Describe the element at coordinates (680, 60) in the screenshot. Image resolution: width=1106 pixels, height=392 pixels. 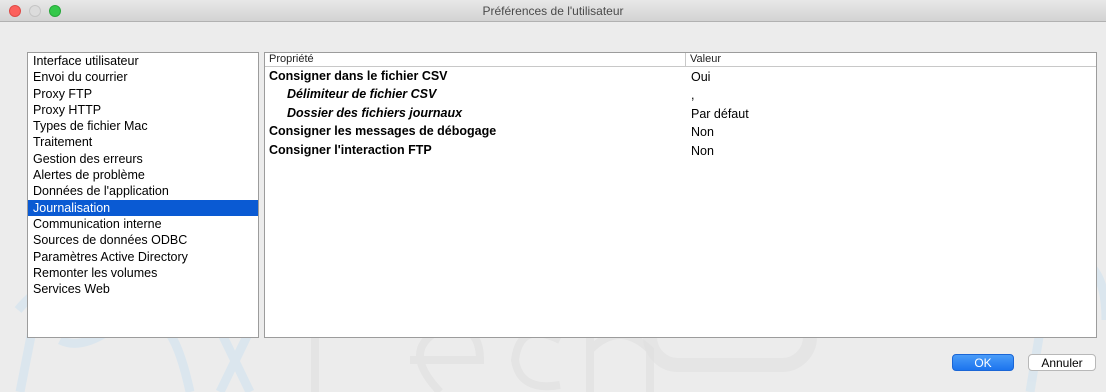
I see `table-header: Propriété Valeur` at that location.